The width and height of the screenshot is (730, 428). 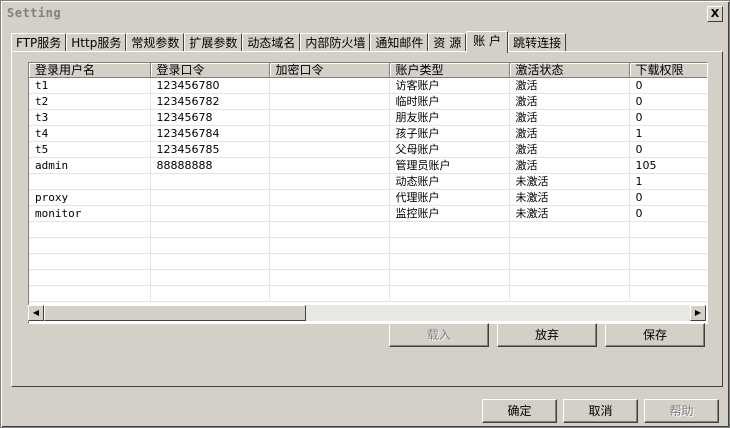 I want to click on column-header: 登录口令, so click(x=210, y=70).